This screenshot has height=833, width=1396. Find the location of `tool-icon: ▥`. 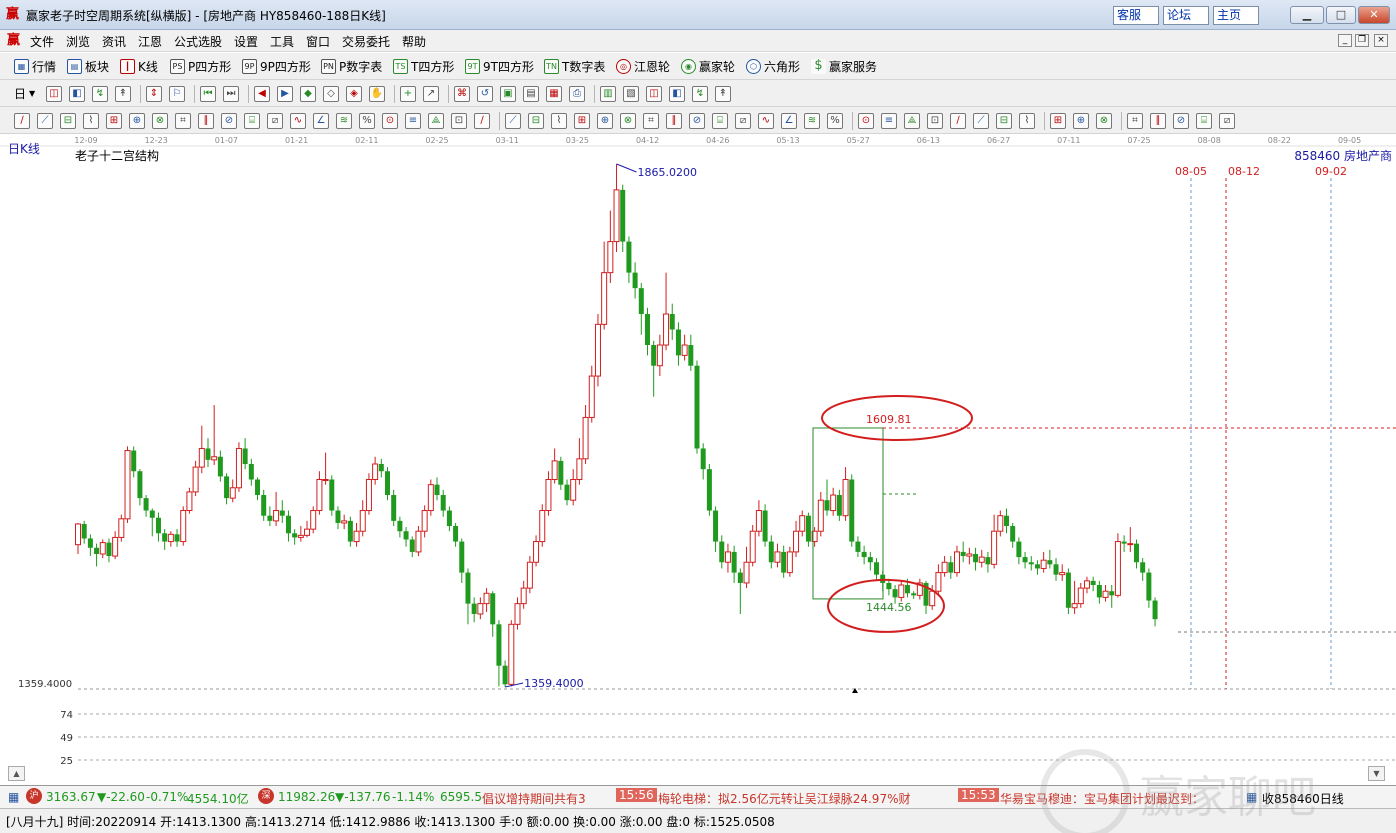

tool-icon: ▥ is located at coordinates (608, 94).